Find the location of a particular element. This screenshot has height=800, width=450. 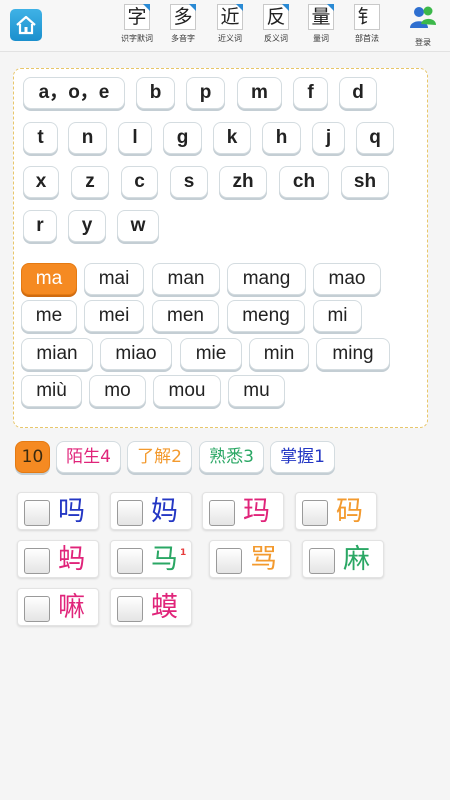

tool-liangci: 量 量词 is located at coordinates (321, 27).